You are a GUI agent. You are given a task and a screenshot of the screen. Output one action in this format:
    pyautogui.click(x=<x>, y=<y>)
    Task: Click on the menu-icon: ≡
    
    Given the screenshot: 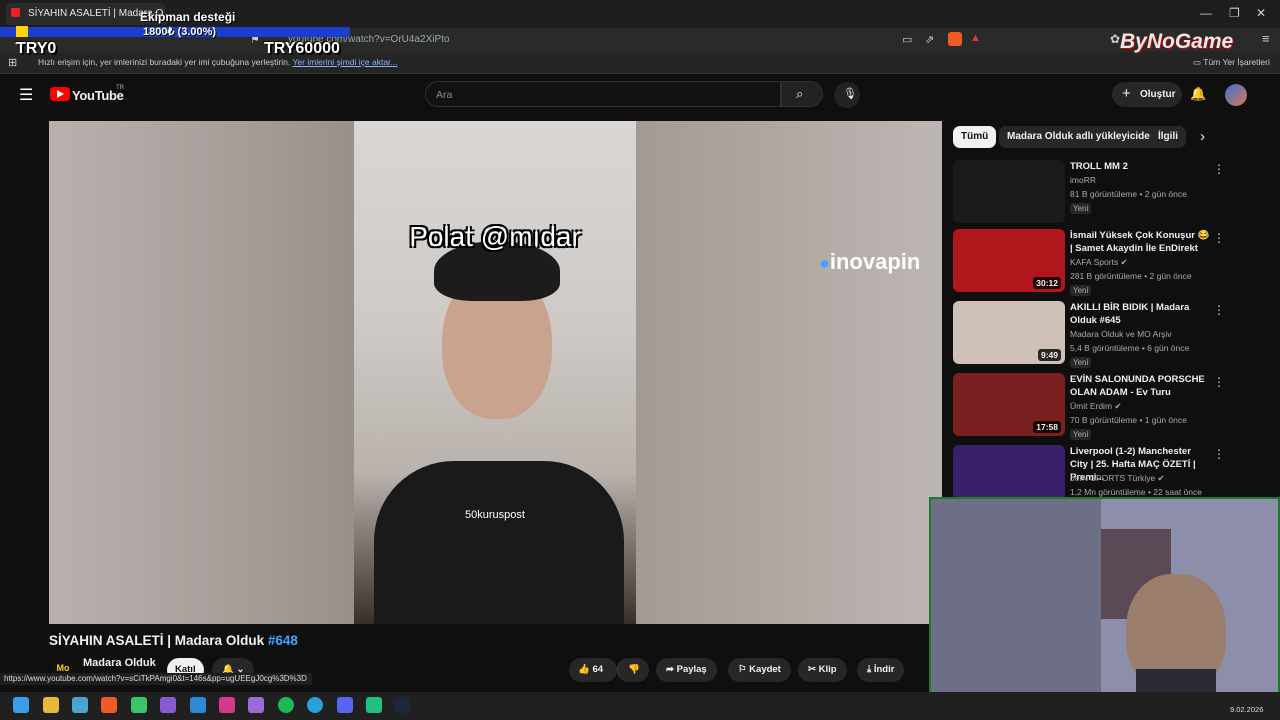 What is the action you would take?
    pyautogui.click(x=1266, y=38)
    